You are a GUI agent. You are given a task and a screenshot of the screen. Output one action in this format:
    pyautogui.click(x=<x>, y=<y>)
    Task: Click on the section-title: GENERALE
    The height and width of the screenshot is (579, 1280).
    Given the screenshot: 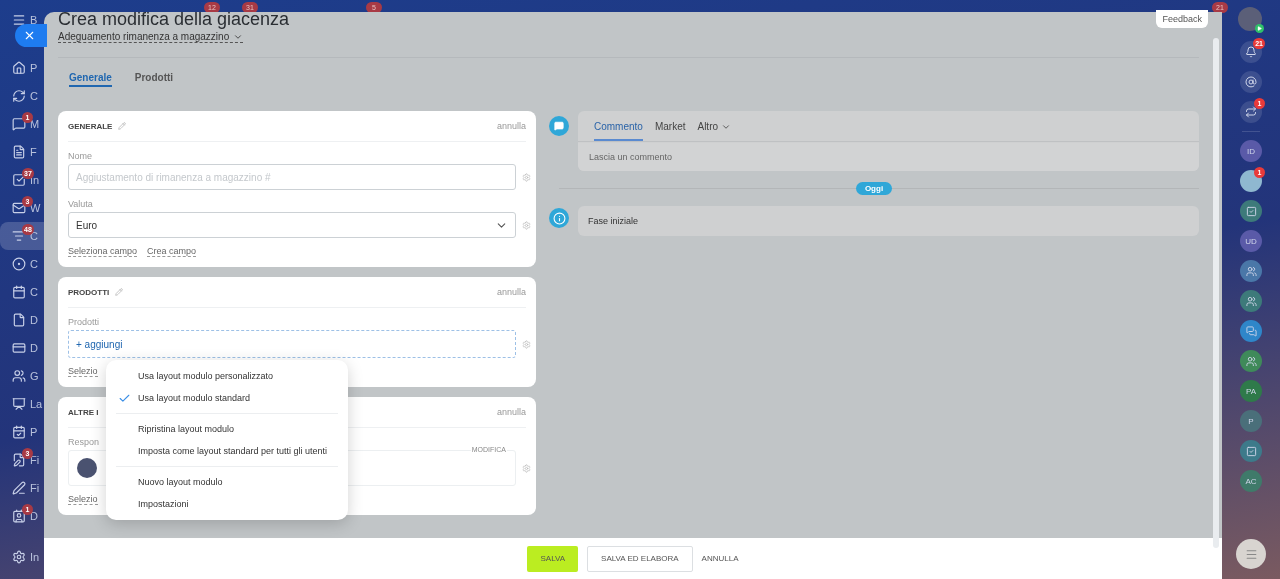 What is the action you would take?
    pyautogui.click(x=90, y=126)
    